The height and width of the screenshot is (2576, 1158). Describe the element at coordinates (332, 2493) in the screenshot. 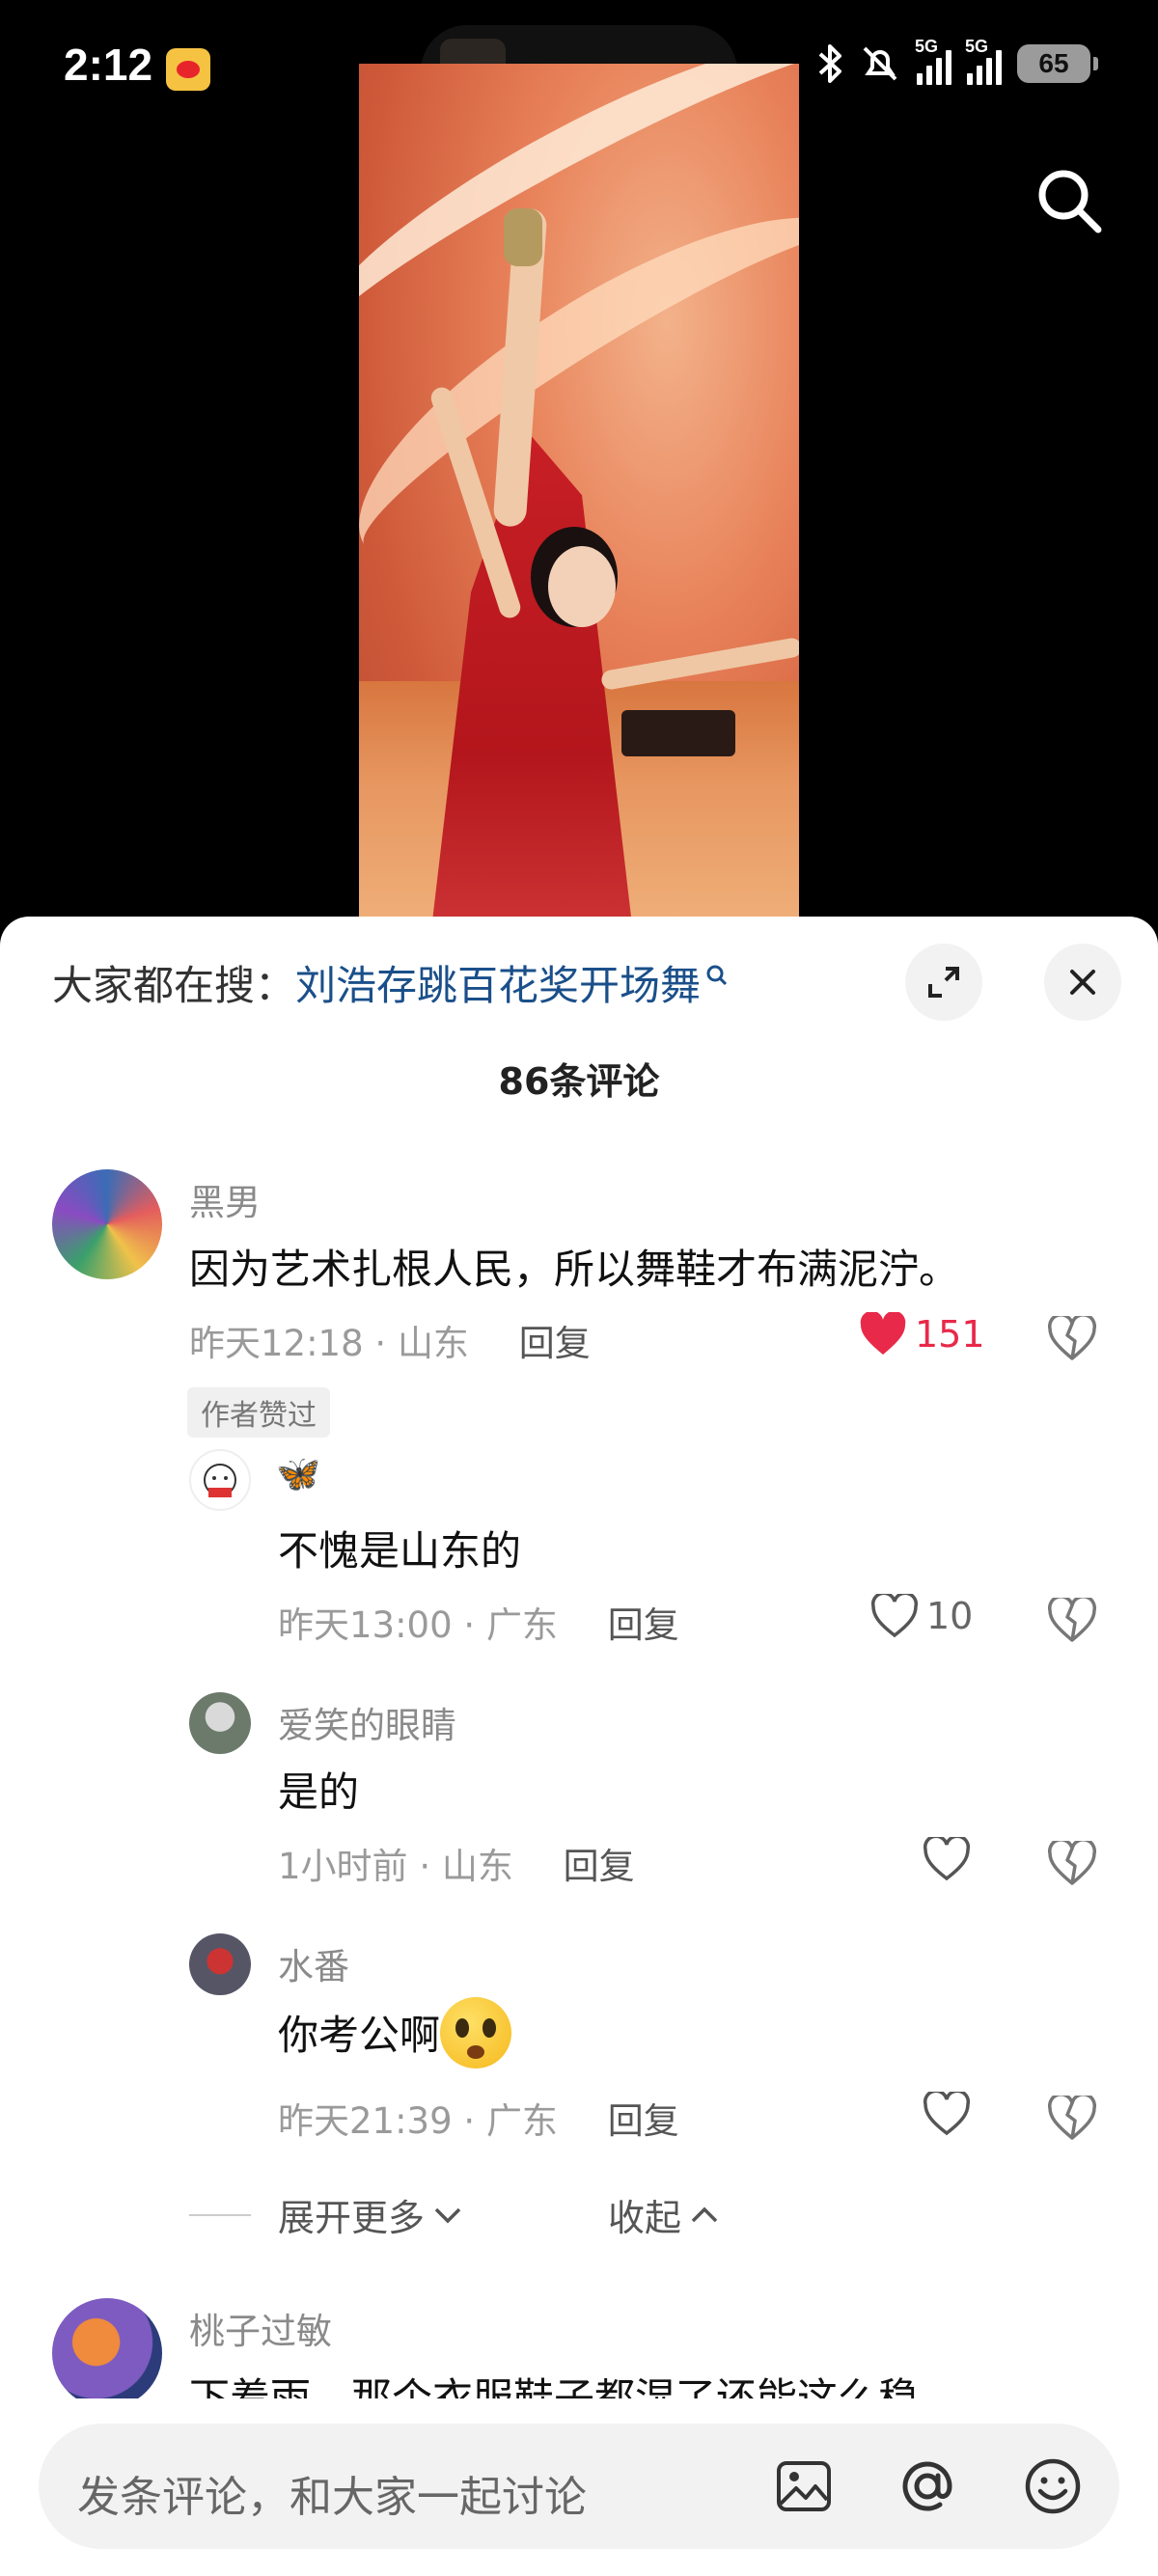

I see `comment-input: 发条评论，和大家一起讨论` at that location.